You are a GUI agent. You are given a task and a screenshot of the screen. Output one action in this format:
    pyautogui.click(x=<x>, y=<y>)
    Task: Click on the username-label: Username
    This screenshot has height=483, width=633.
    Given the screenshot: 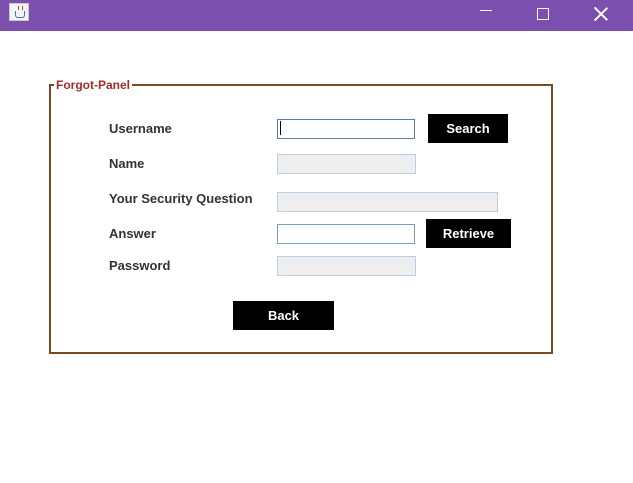 What is the action you would take?
    pyautogui.click(x=140, y=128)
    